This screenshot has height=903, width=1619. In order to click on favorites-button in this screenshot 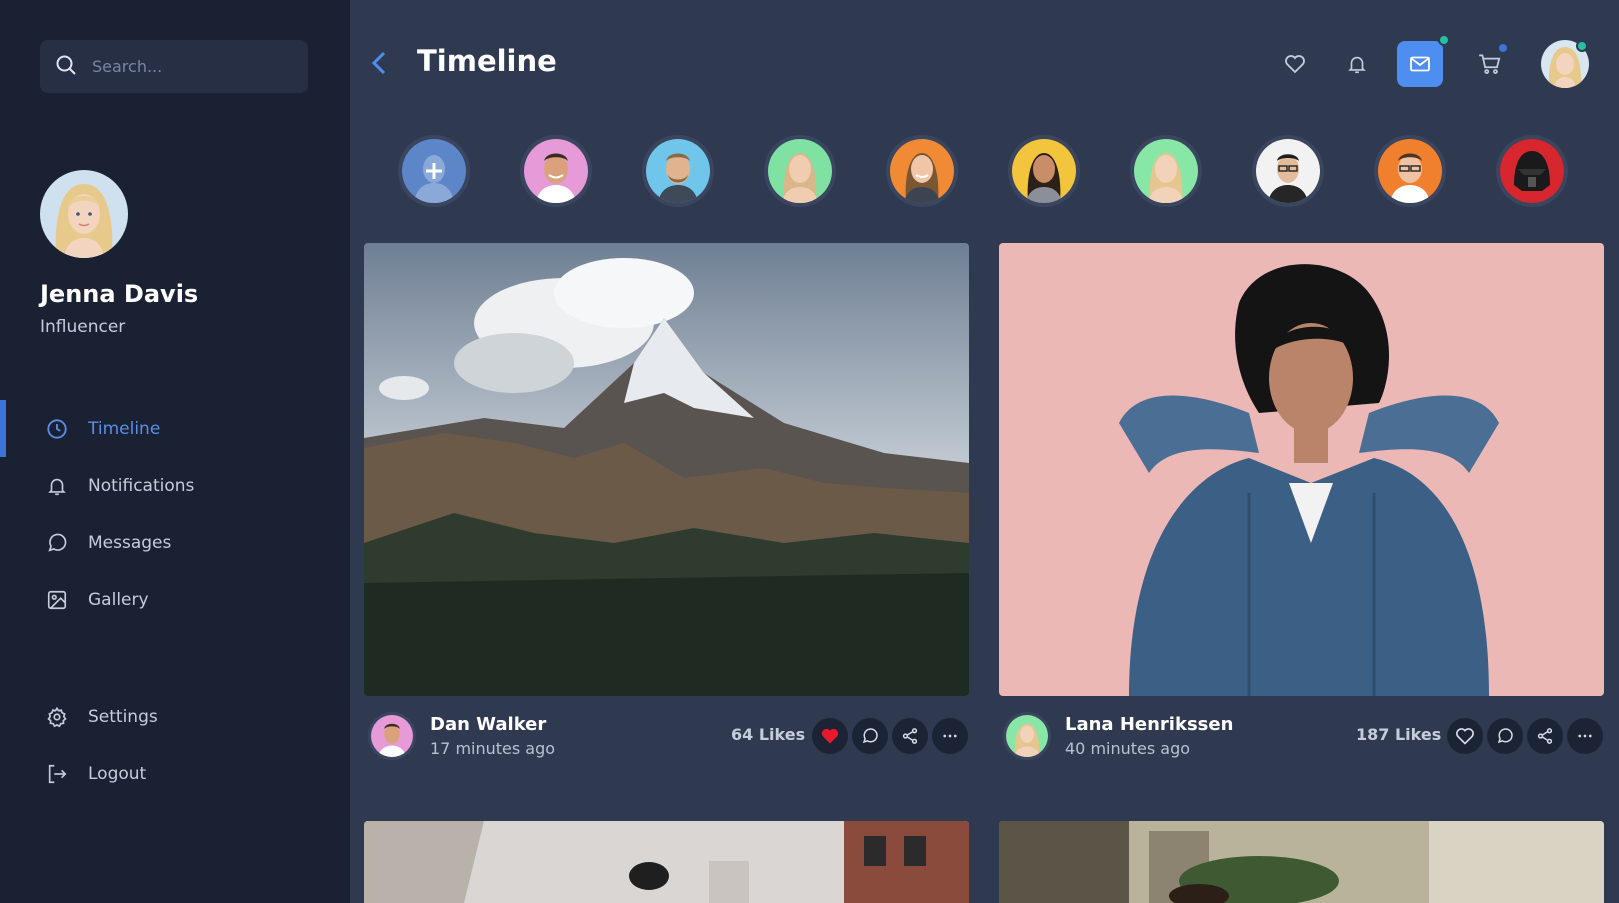, I will do `click(1295, 64)`.